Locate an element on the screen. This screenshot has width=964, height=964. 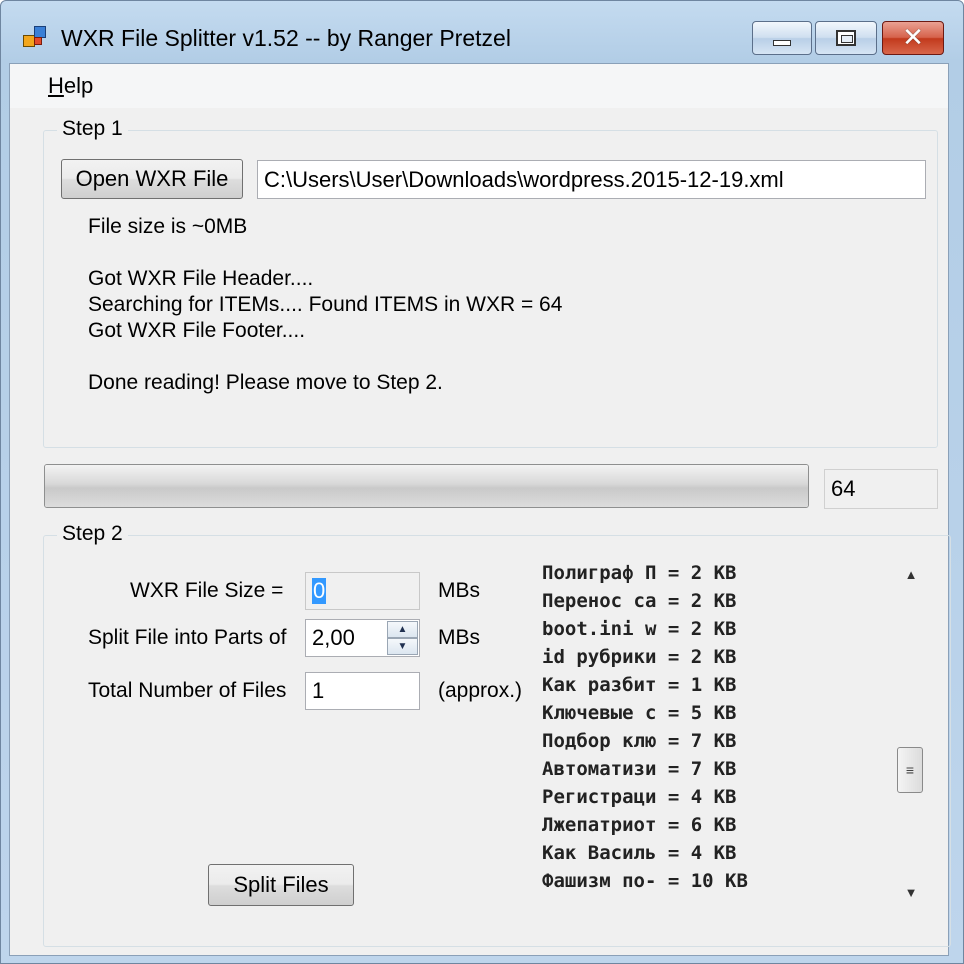
list-item: Фашизм по- = 10 KB is located at coordinates (645, 881).